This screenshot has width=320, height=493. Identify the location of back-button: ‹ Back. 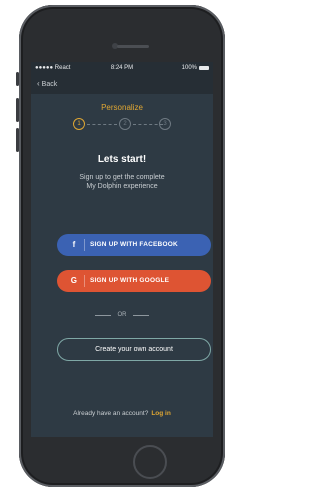
(47, 84).